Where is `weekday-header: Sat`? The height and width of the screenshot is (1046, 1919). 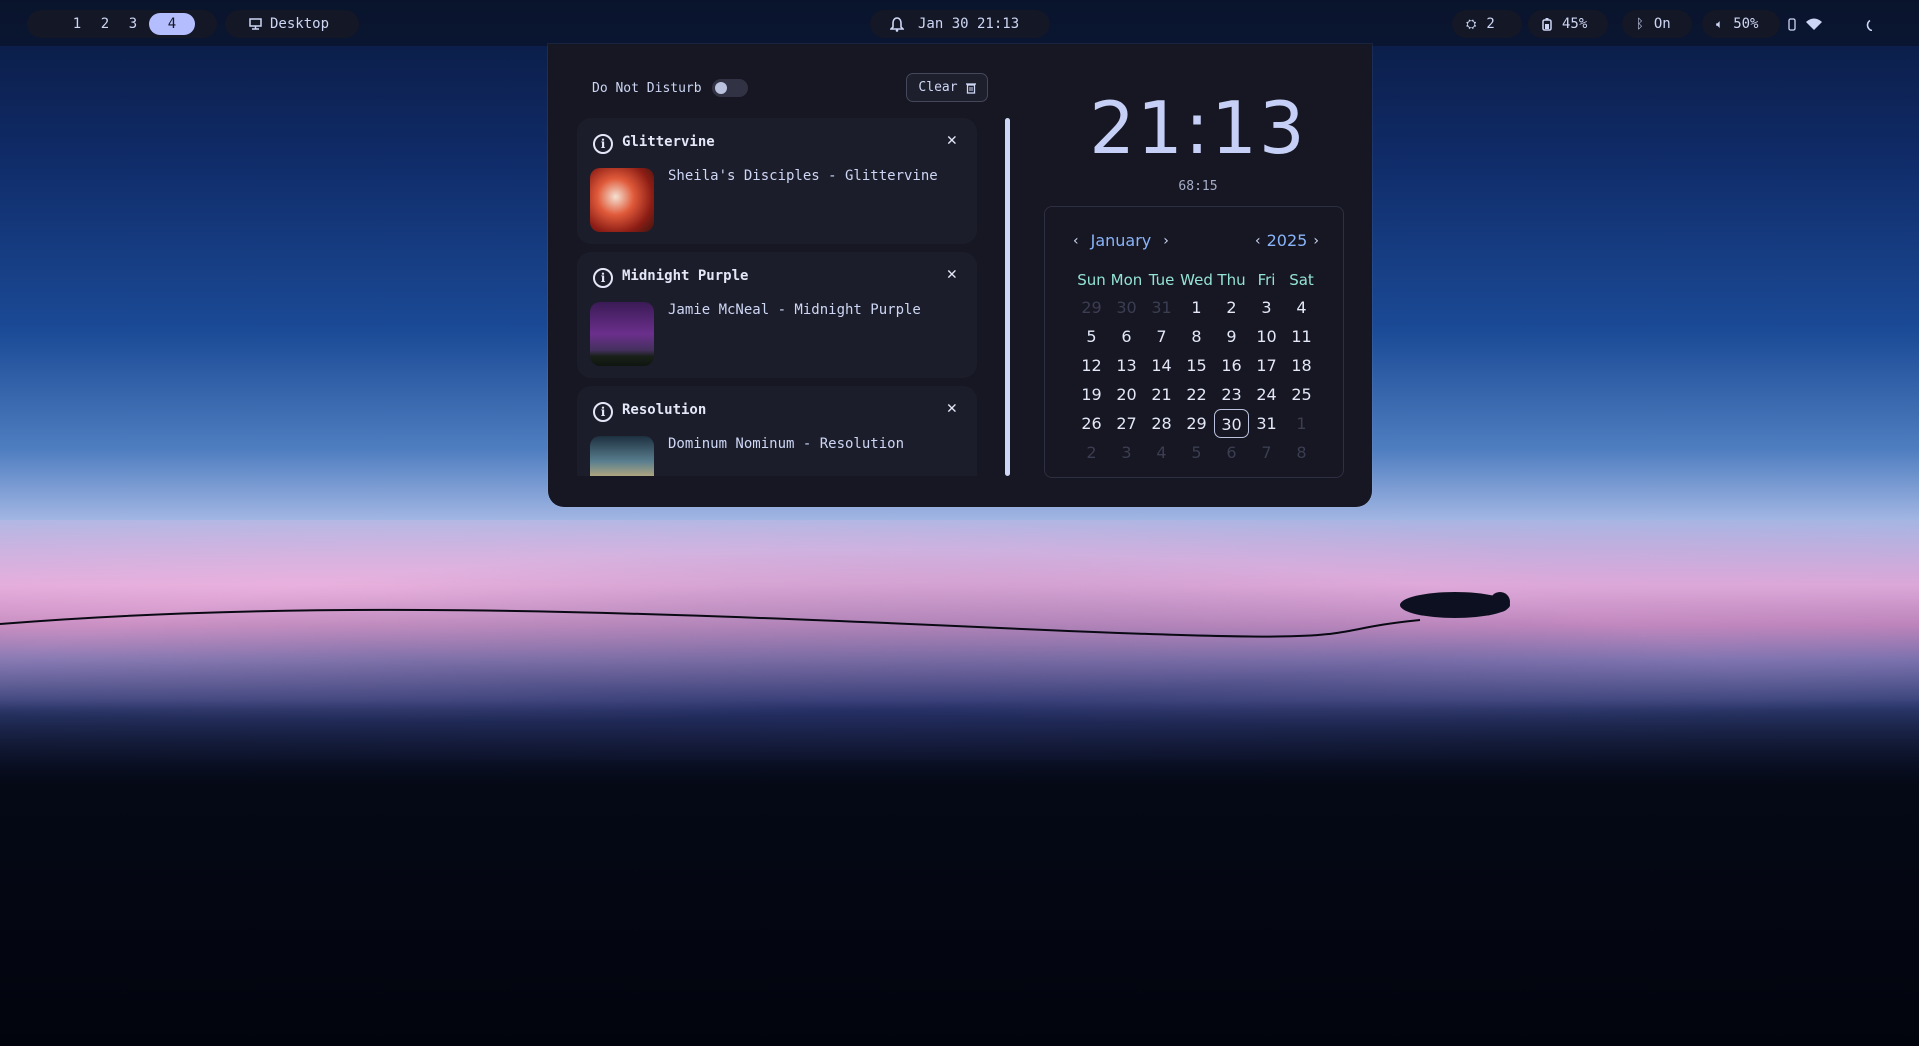
weekday-header: Sat is located at coordinates (1301, 280).